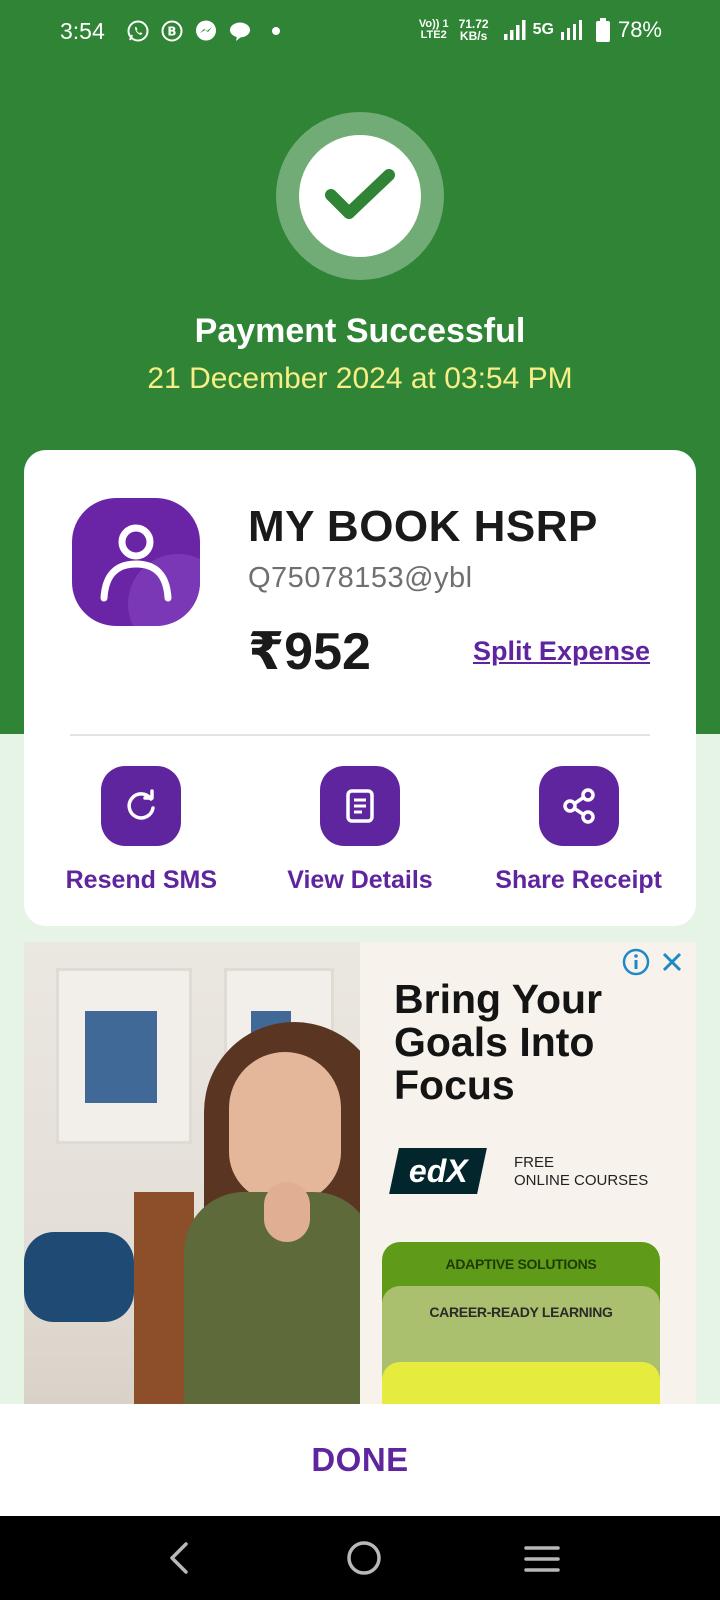 The image size is (720, 1600). What do you see at coordinates (360, 33) in the screenshot?
I see `status-bar: 3:54 B Vo)) 1 LTE2 71.72 KB/s 5G 78%` at bounding box center [360, 33].